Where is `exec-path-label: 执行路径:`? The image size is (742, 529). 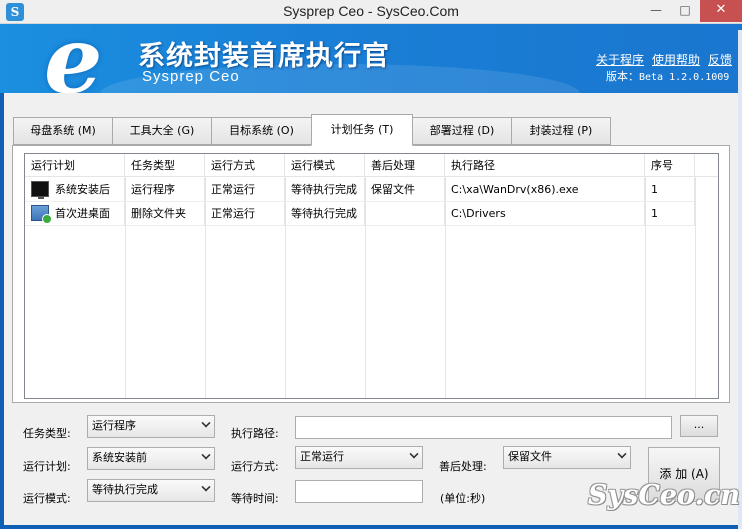 exec-path-label: 执行路径: is located at coordinates (255, 433).